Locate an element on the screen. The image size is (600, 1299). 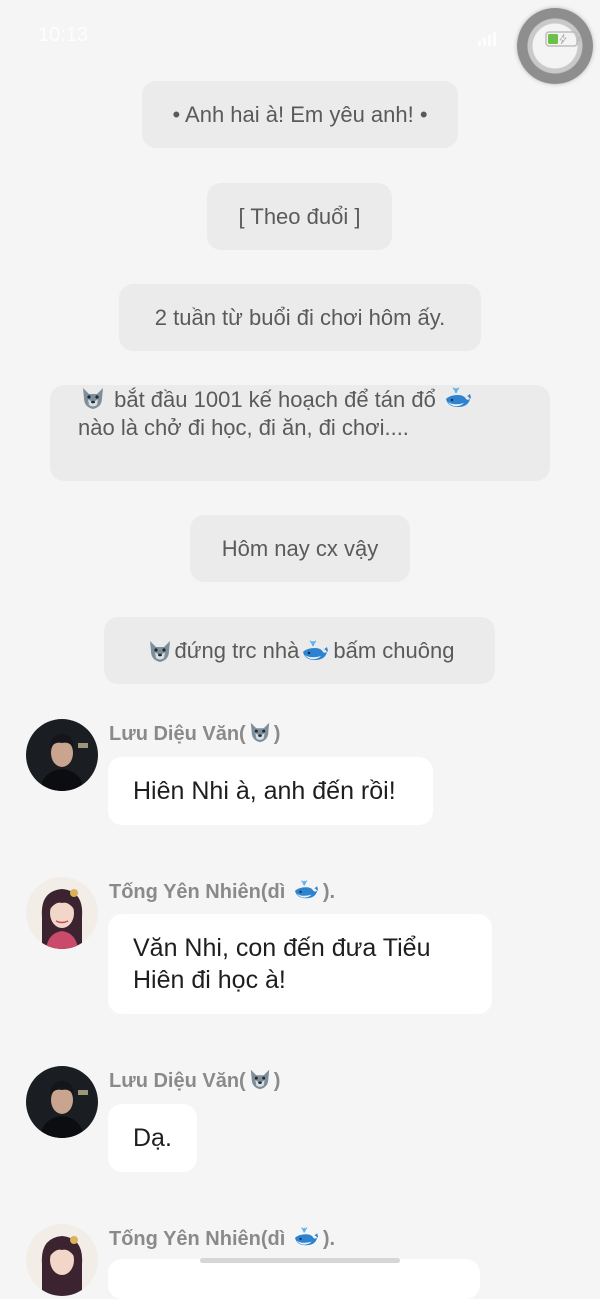
message-text: Hiên Nhi à, anh đến rồi! is located at coordinates (264, 791).